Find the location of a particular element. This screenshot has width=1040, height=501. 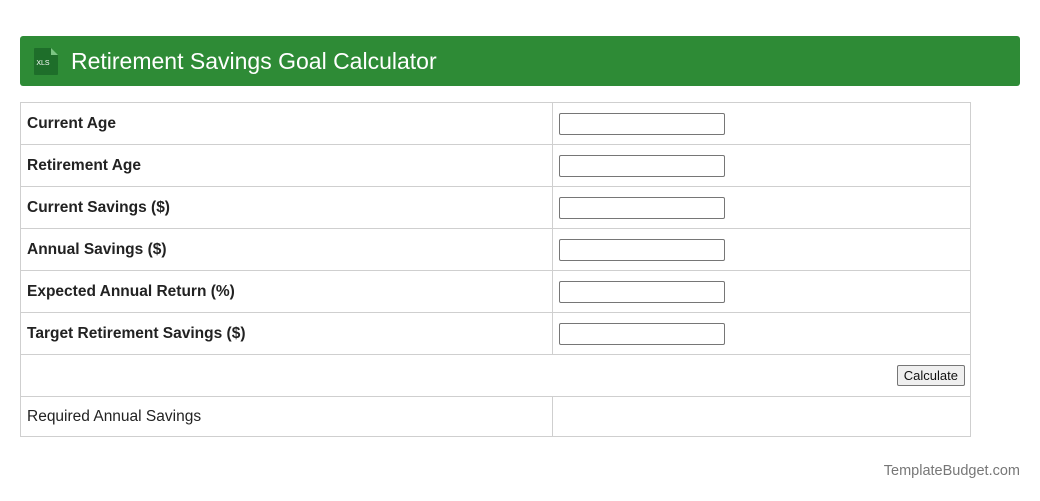

annual-savings-cell is located at coordinates (761, 249).